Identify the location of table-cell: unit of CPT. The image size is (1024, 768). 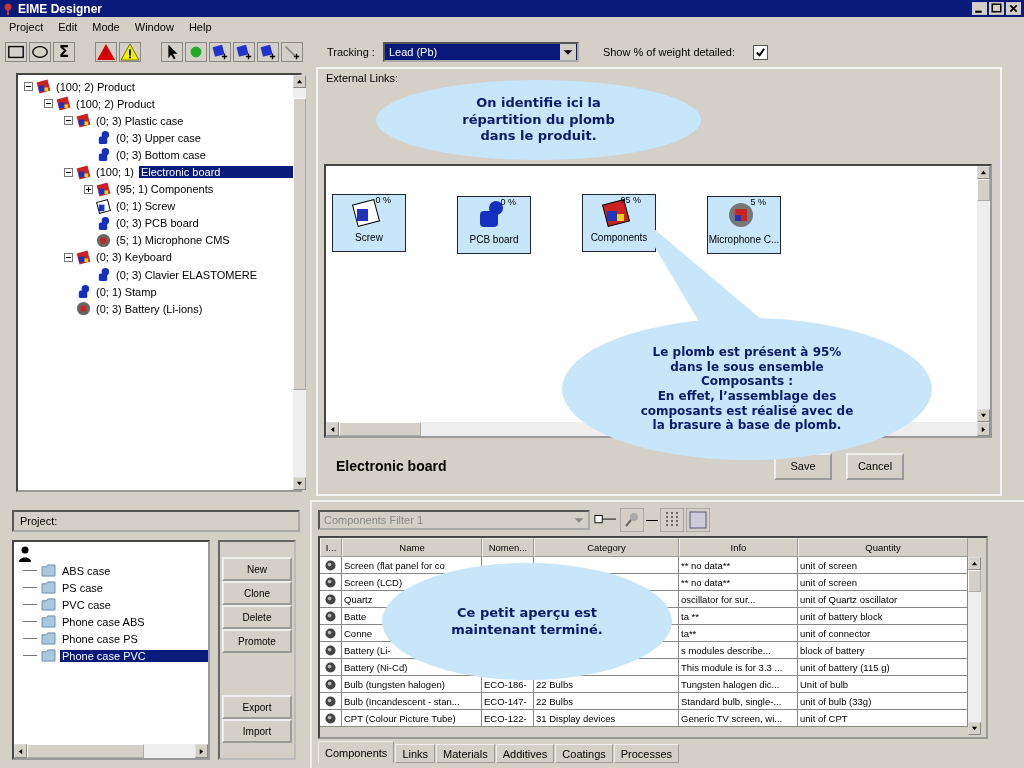
(883, 718).